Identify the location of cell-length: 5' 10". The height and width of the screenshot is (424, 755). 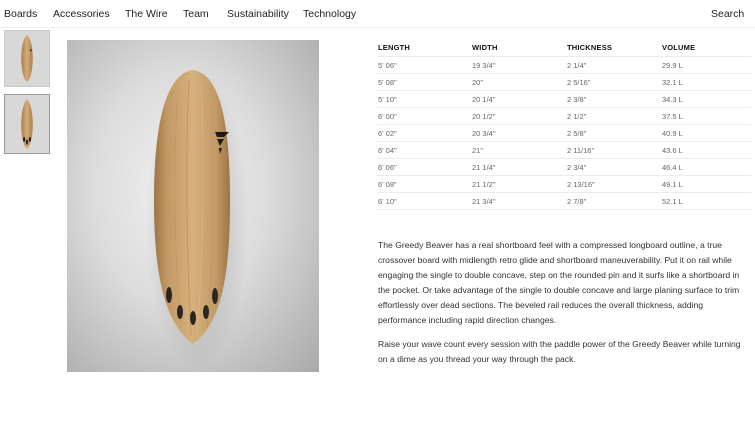
(424, 99).